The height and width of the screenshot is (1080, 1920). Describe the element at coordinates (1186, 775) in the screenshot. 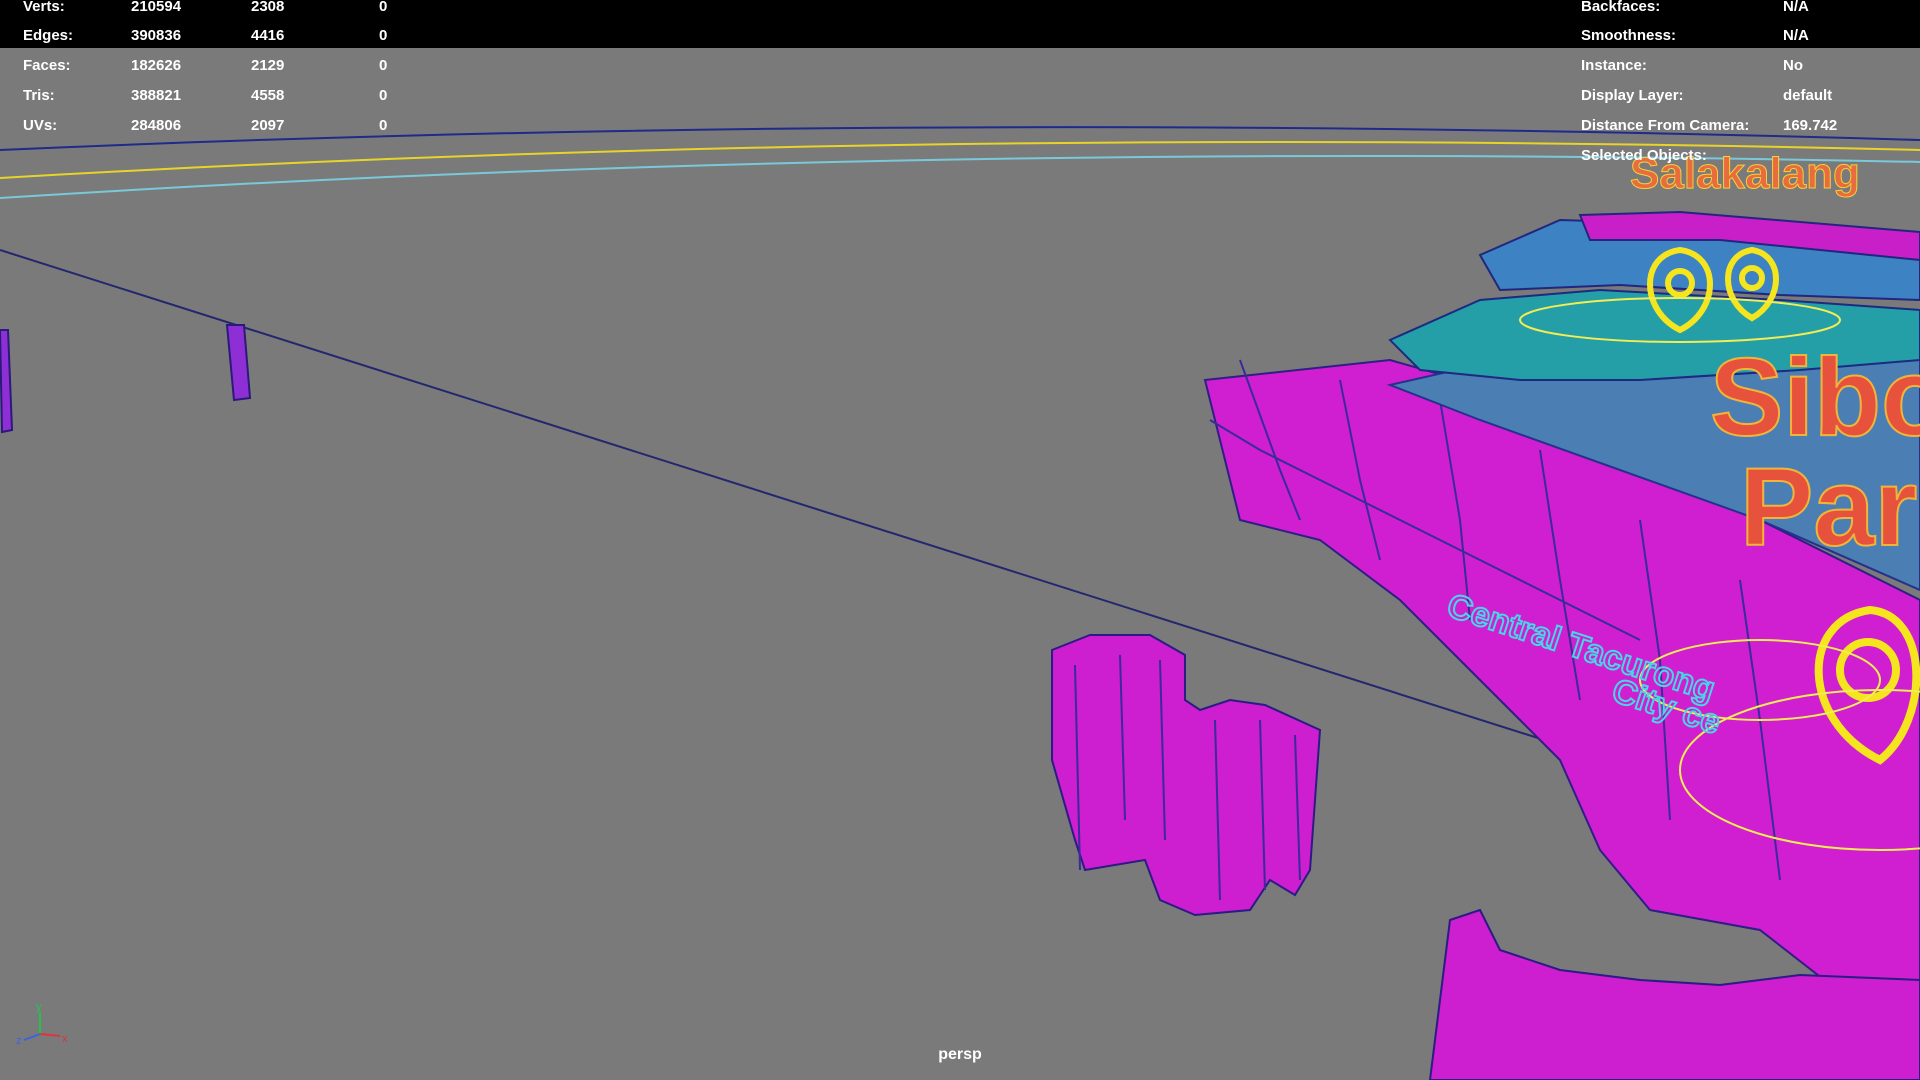

I see `building-cluster-mesh` at that location.